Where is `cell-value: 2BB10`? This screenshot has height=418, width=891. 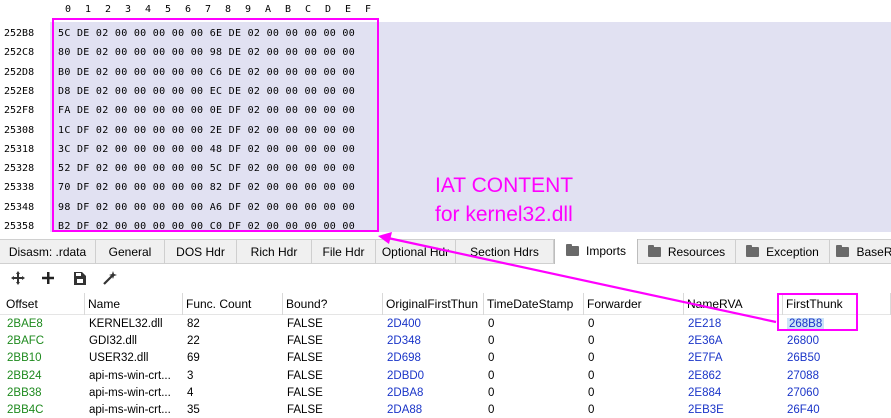 cell-value: 2BB10 is located at coordinates (24, 358).